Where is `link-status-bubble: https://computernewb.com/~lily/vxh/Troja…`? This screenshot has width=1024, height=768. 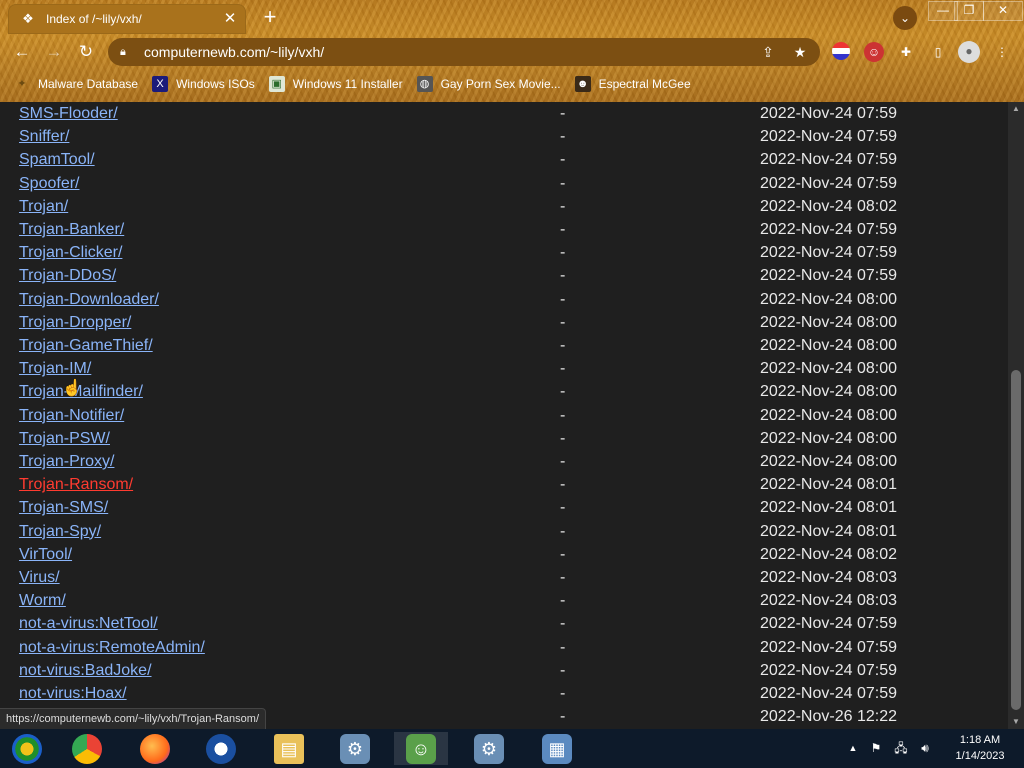 link-status-bubble: https://computernewb.com/~lily/vxh/Troja… is located at coordinates (133, 719).